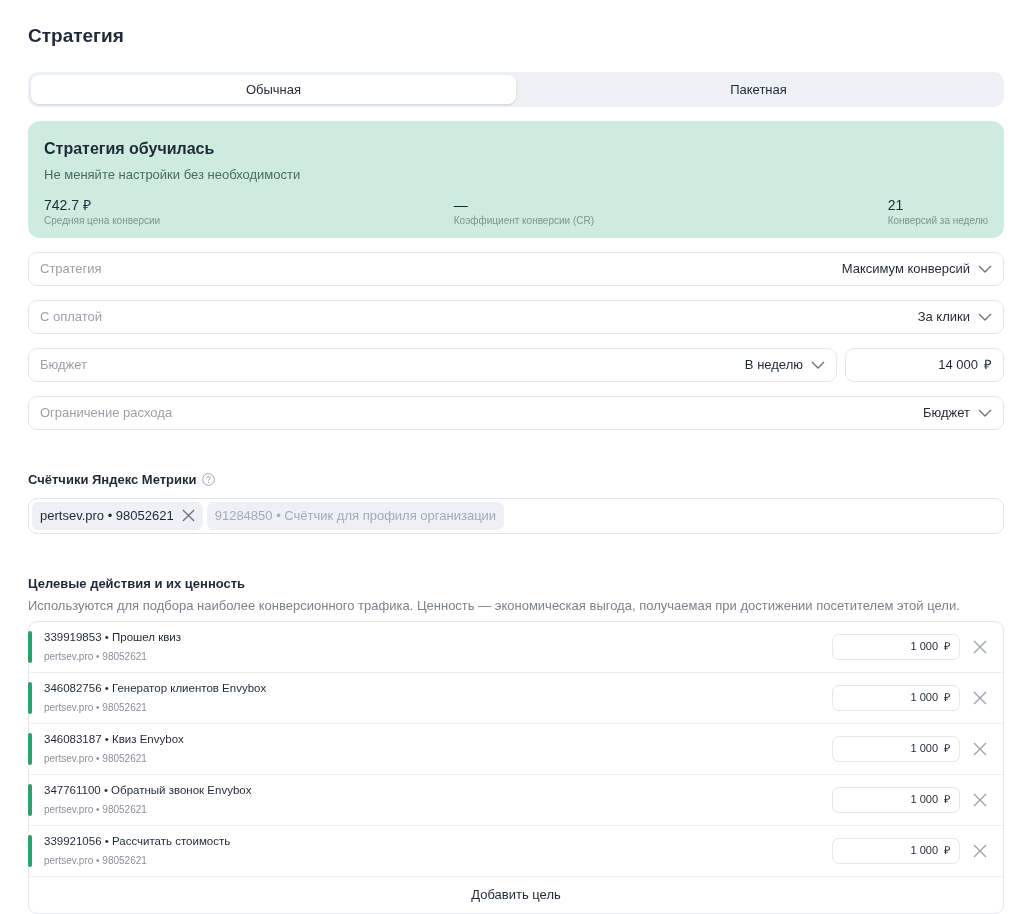 This screenshot has width=1032, height=914. What do you see at coordinates (937, 220) in the screenshot?
I see `stat-label: Конверсий за неделю` at bounding box center [937, 220].